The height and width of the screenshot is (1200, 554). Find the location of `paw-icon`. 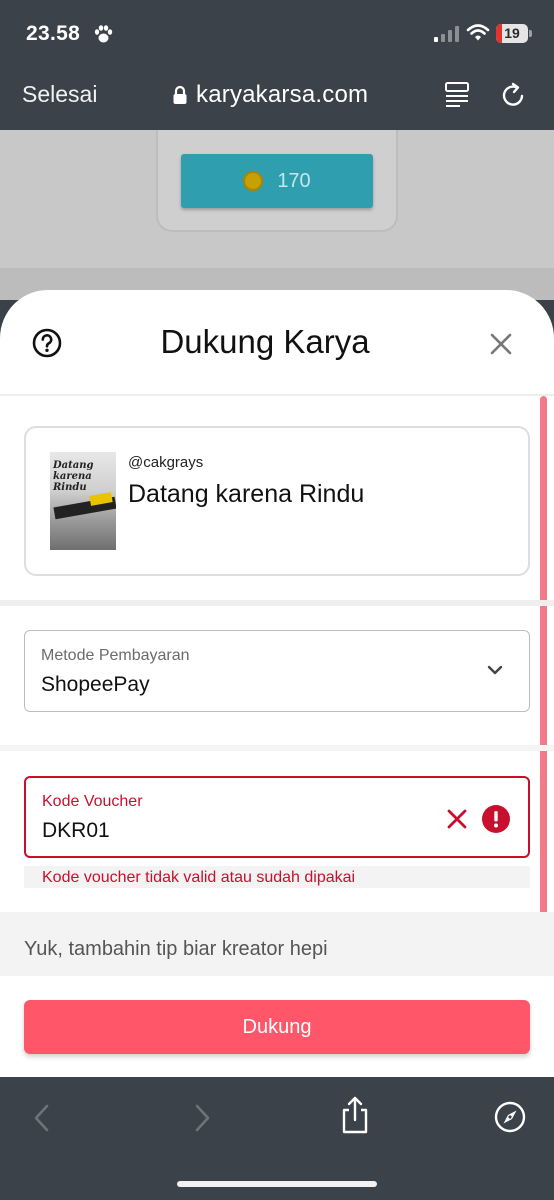

paw-icon is located at coordinates (103, 34).